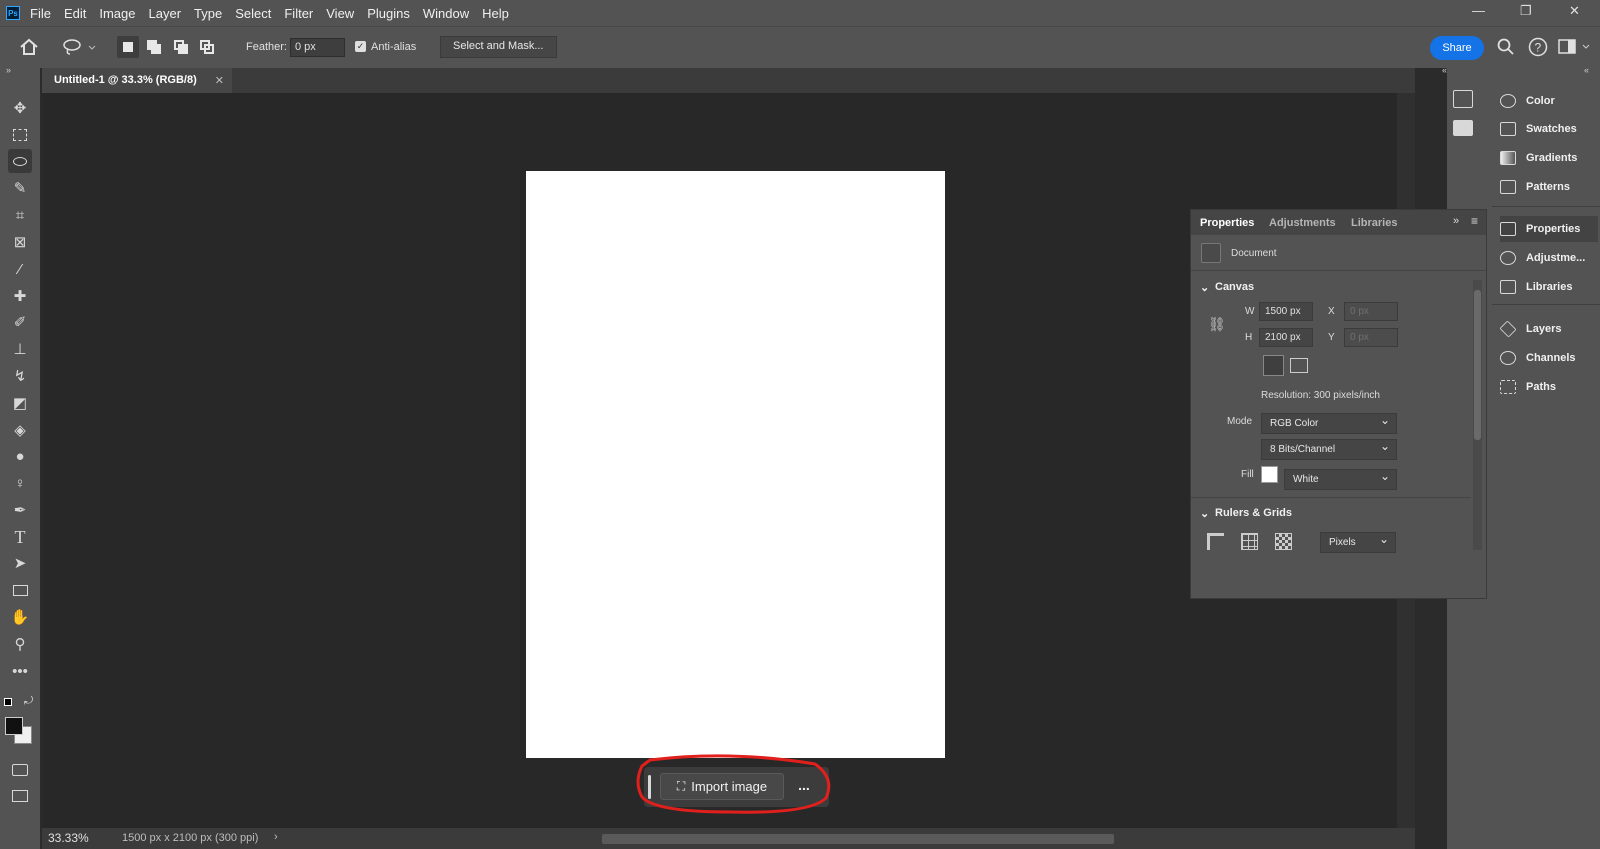 This screenshot has width=1600, height=849. What do you see at coordinates (1549, 158) in the screenshot?
I see `dock-item-gradients: Gradients` at bounding box center [1549, 158].